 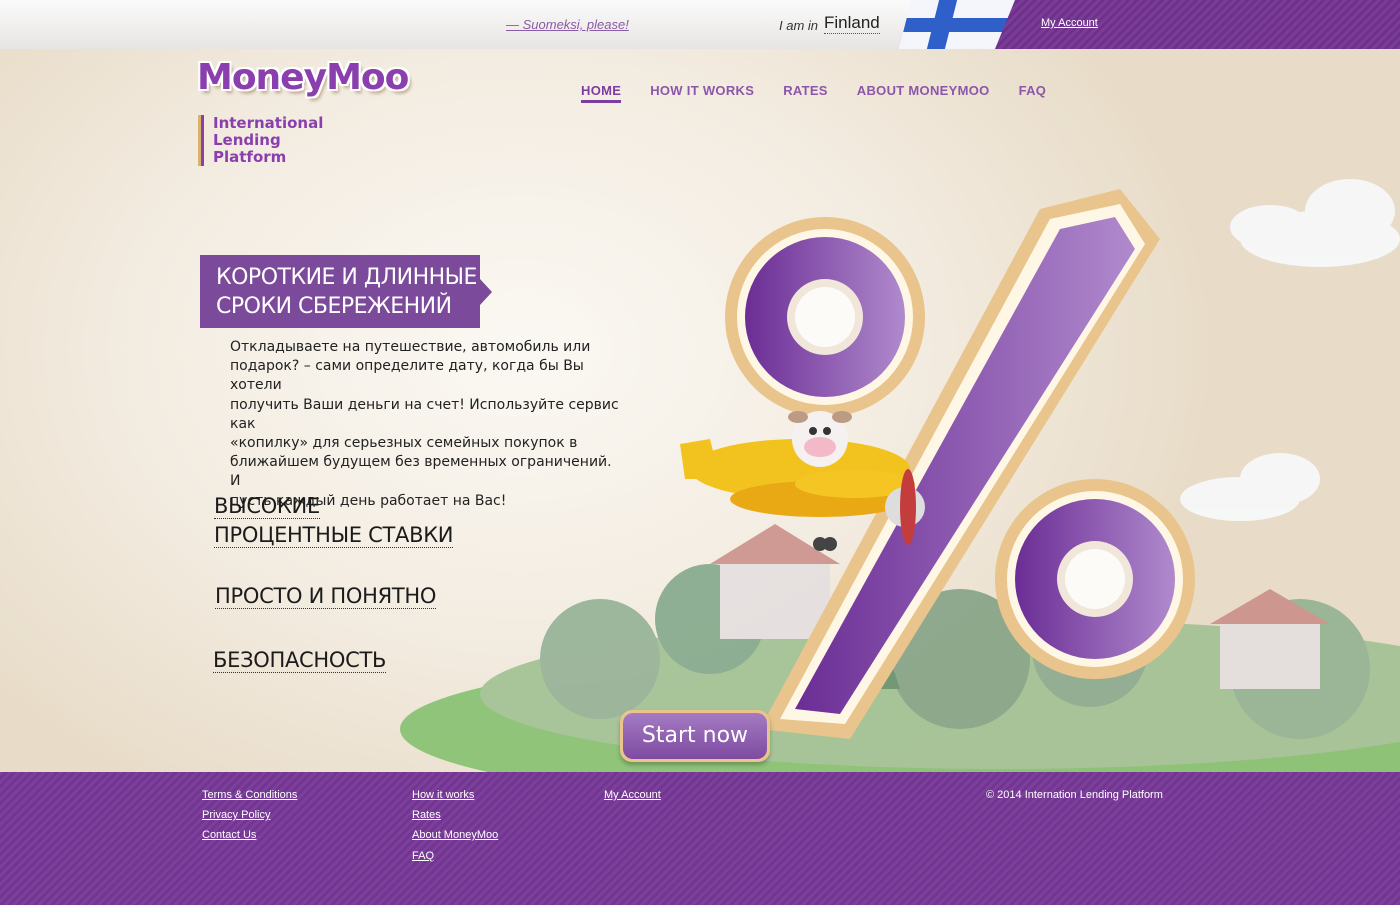 I want to click on feature-security-link: БЕЗОПАСНОСТЬ, so click(x=299, y=660).